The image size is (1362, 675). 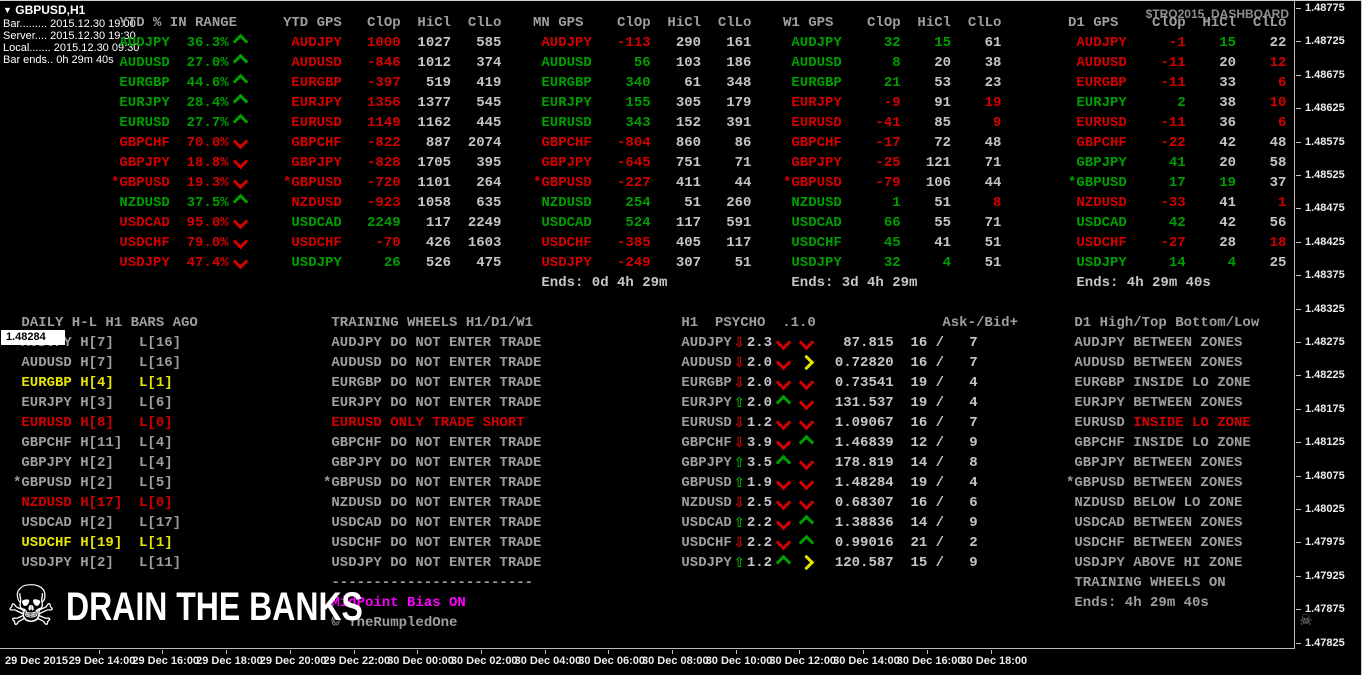 What do you see at coordinates (621, 103) in the screenshot?
I see `clop-cell: 155` at bounding box center [621, 103].